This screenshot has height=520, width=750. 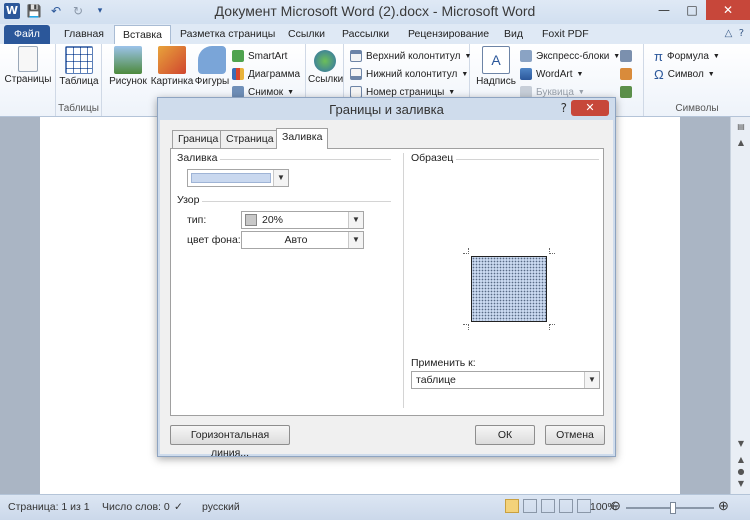 I want to click on zoom-in-icon: ⊕, so click(x=723, y=506).